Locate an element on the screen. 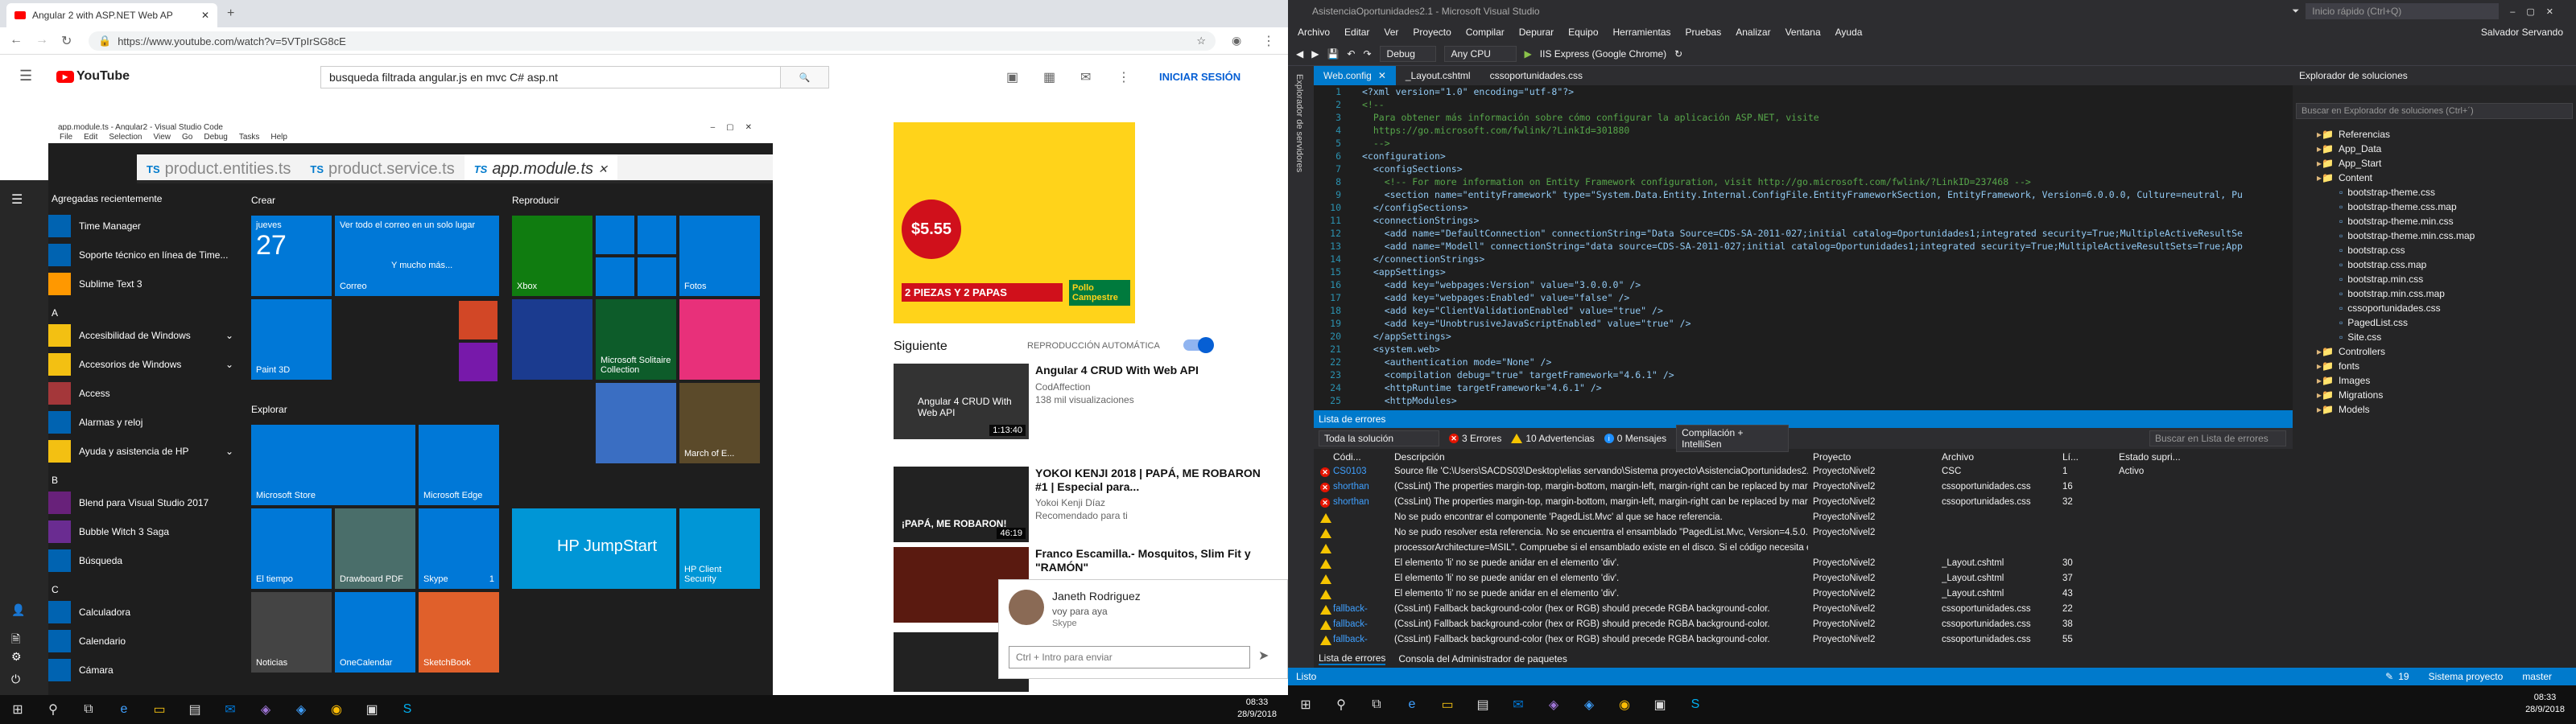  column-header: Archivo is located at coordinates (1958, 457).